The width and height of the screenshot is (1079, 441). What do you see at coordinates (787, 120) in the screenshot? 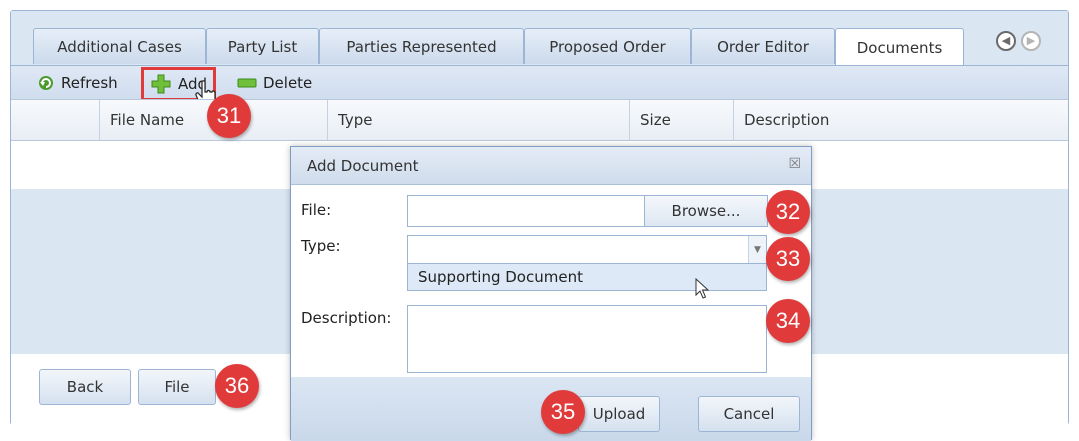
I see `column-label: Description` at bounding box center [787, 120].